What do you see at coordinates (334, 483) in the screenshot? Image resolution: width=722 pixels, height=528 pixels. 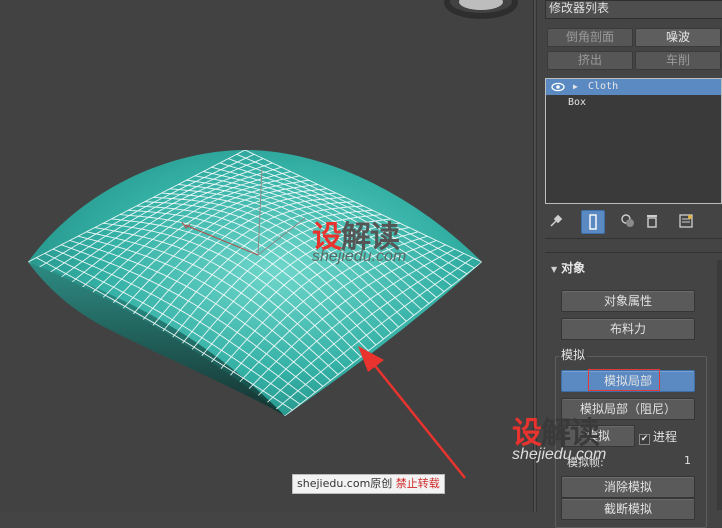 I see `source-site: shejiedu.com` at bounding box center [334, 483].